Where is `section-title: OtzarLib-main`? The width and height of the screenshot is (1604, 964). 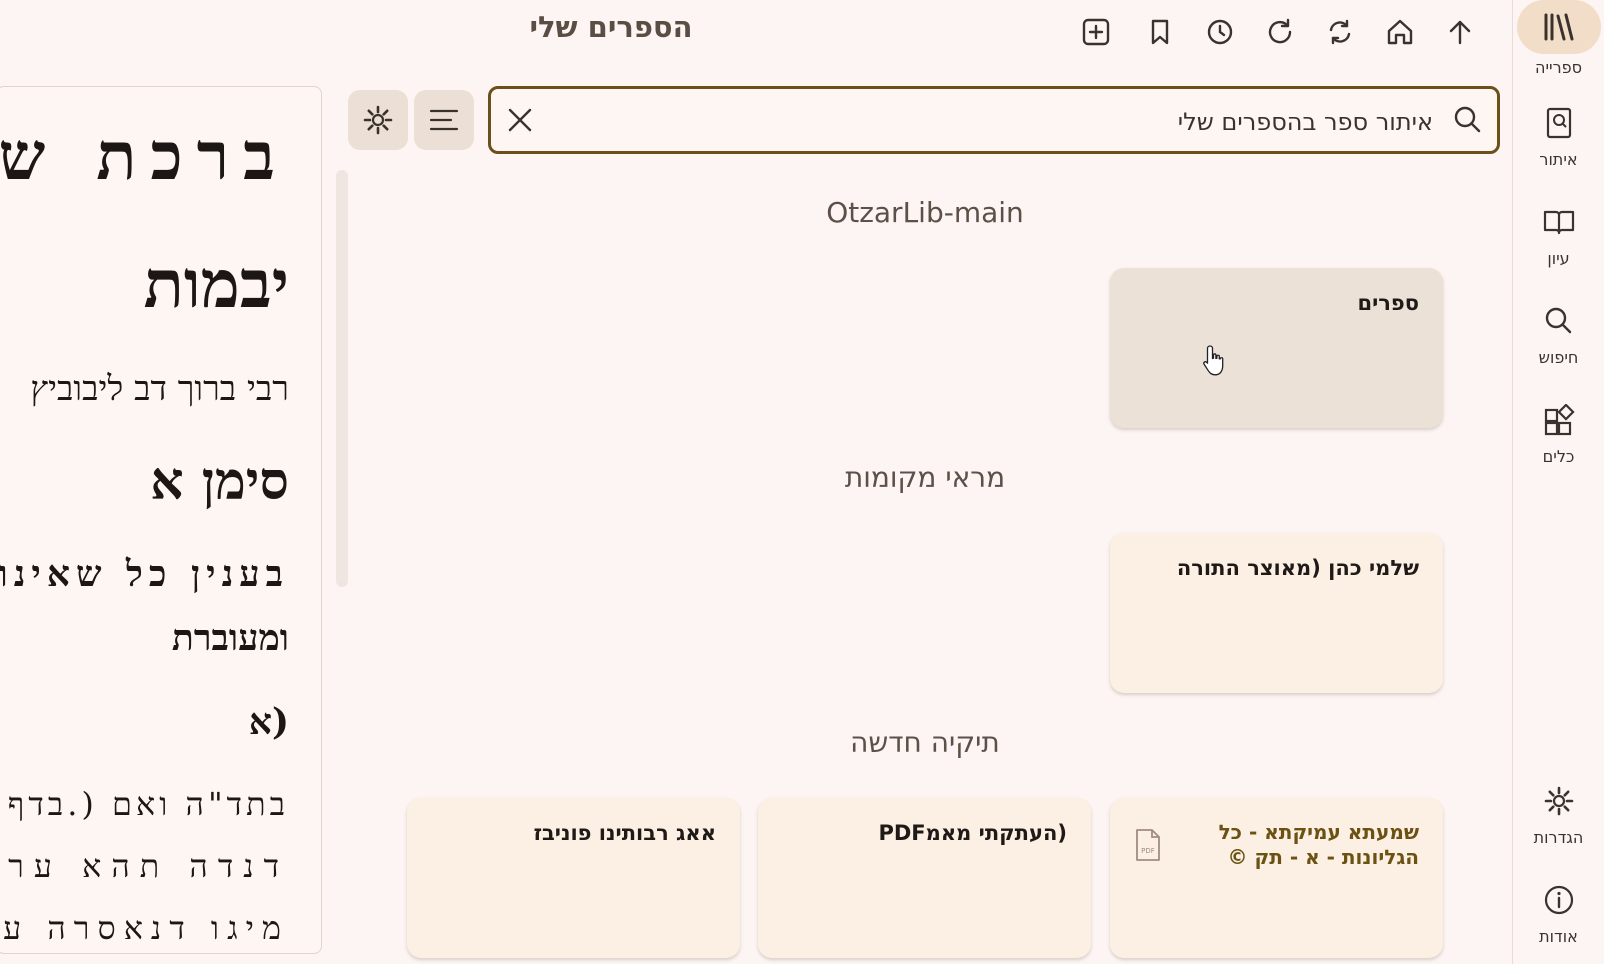 section-title: OtzarLib-main is located at coordinates (925, 212).